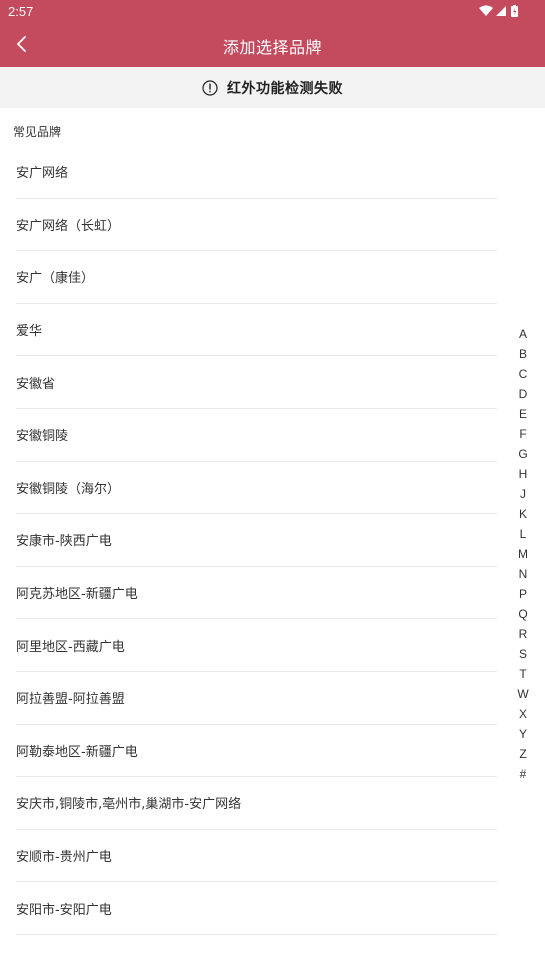 The image size is (545, 969). I want to click on brand-list-item: 安康市-陕西广电, so click(256, 540).